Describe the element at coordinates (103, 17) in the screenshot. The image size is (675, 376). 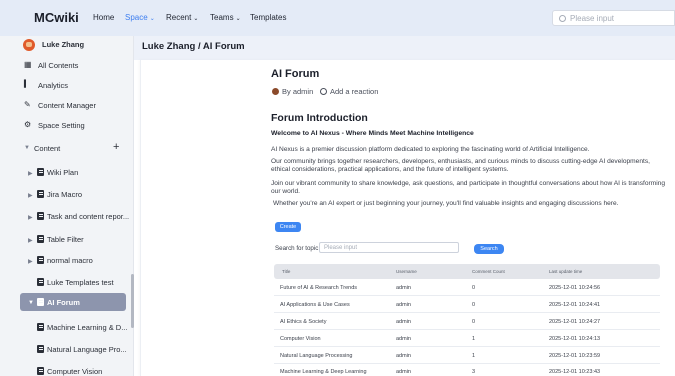
I see `nav-home: Home` at that location.